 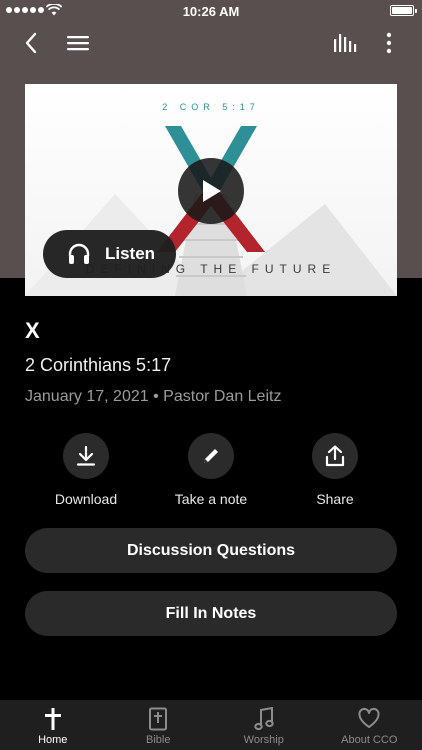 What do you see at coordinates (130, 253) in the screenshot?
I see `listen-label: Listen` at bounding box center [130, 253].